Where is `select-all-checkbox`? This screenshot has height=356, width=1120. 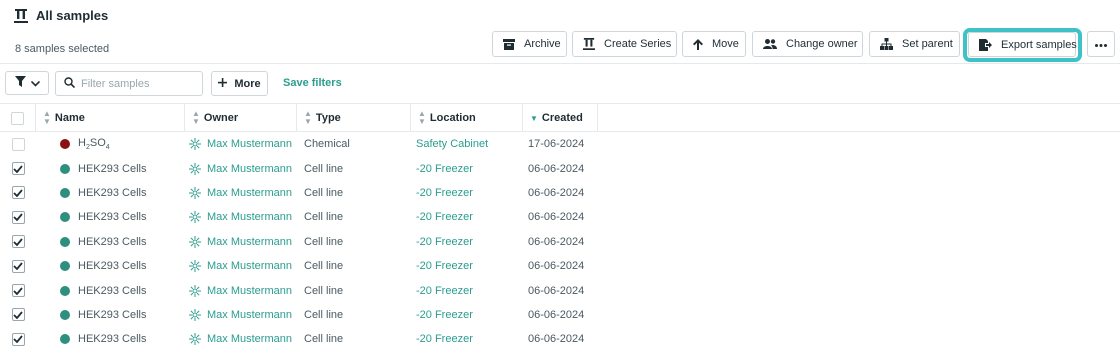 select-all-checkbox is located at coordinates (17, 118).